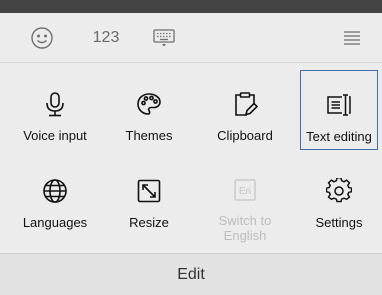 This screenshot has height=295, width=382. What do you see at coordinates (149, 104) in the screenshot?
I see `palette-icon` at bounding box center [149, 104].